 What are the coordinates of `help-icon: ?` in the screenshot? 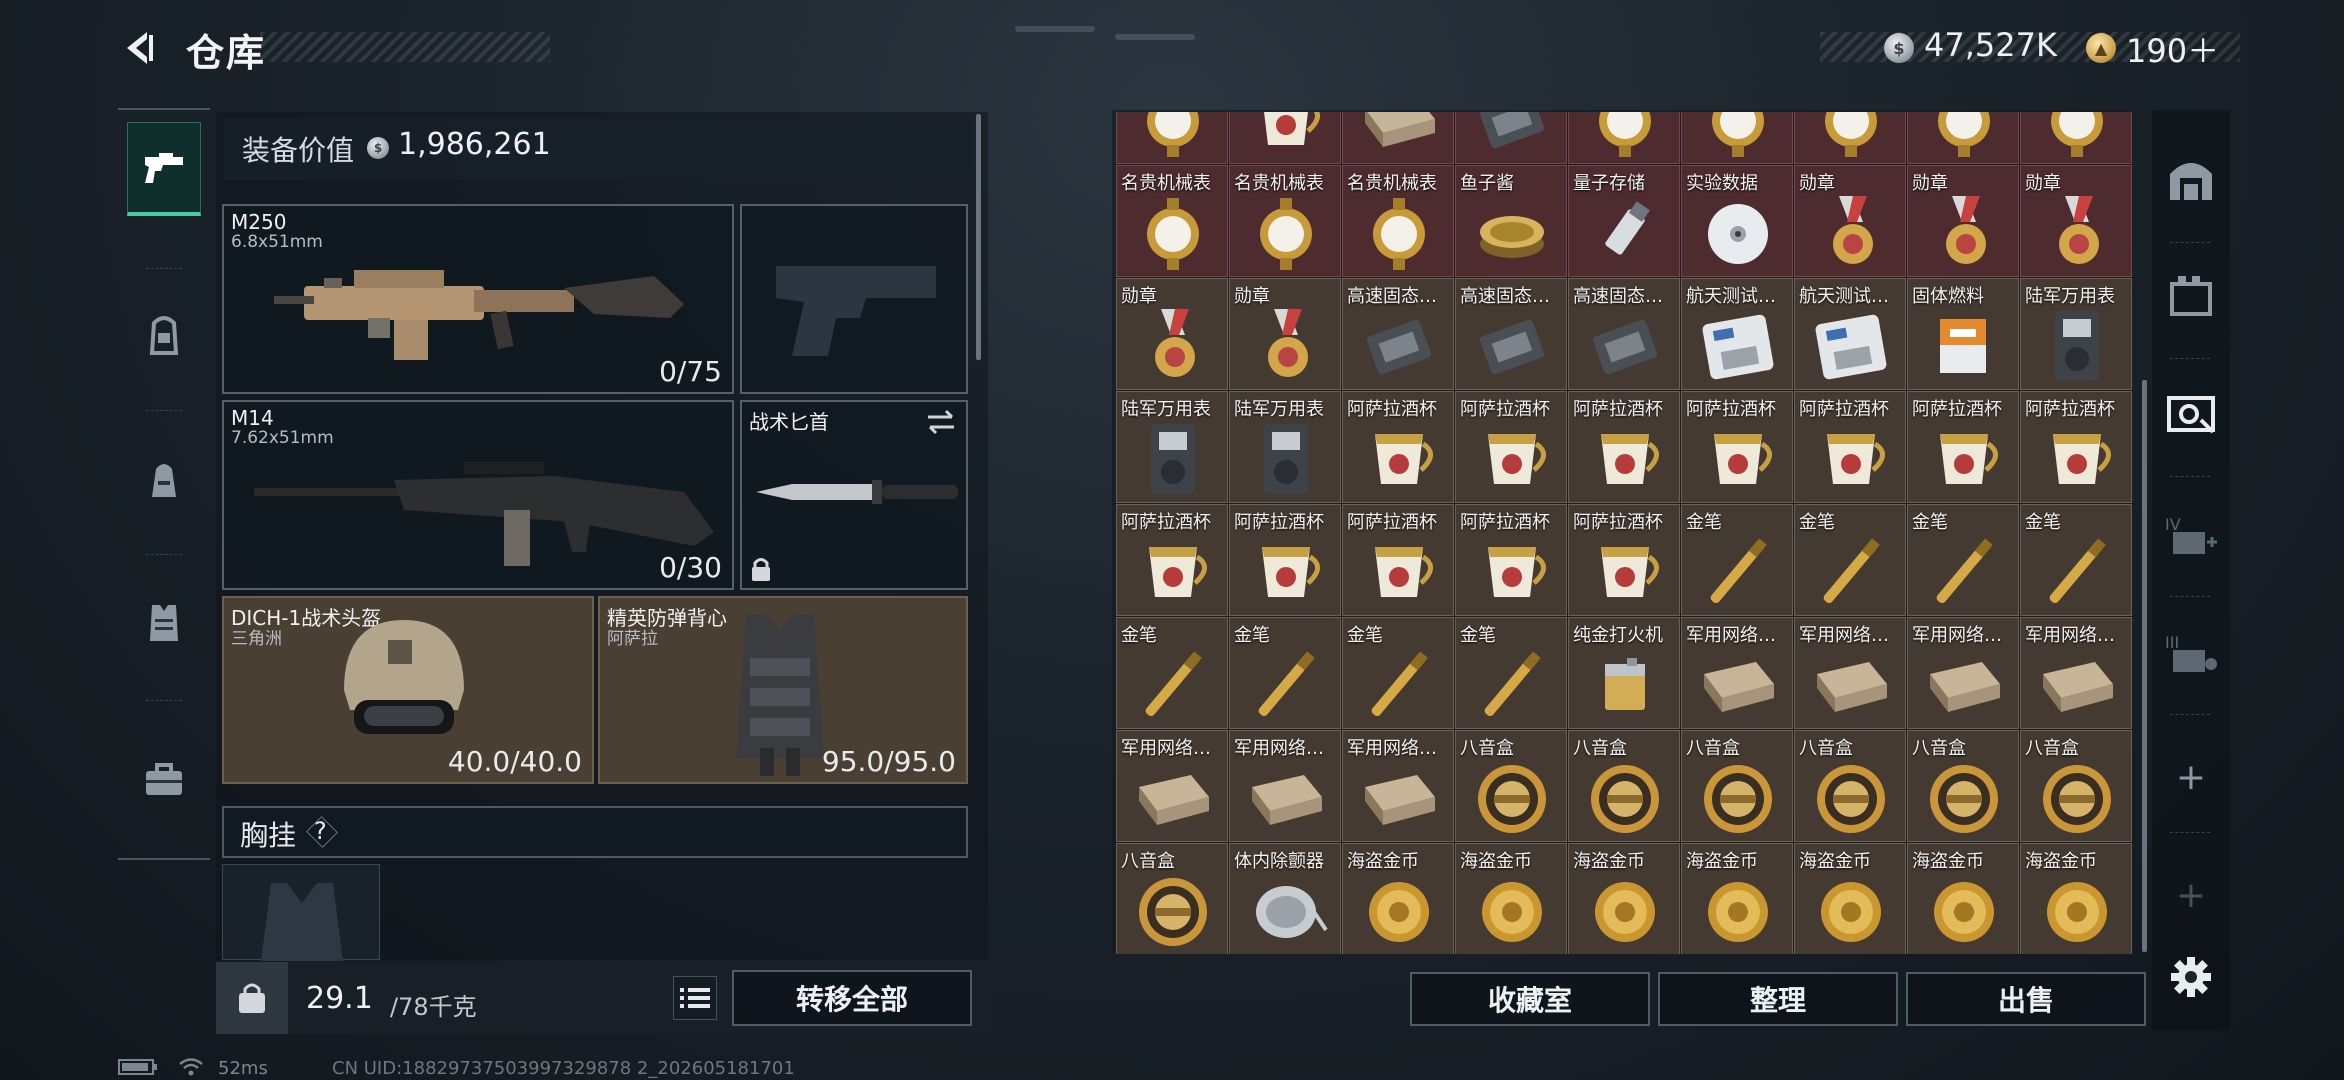 It's located at (320, 831).